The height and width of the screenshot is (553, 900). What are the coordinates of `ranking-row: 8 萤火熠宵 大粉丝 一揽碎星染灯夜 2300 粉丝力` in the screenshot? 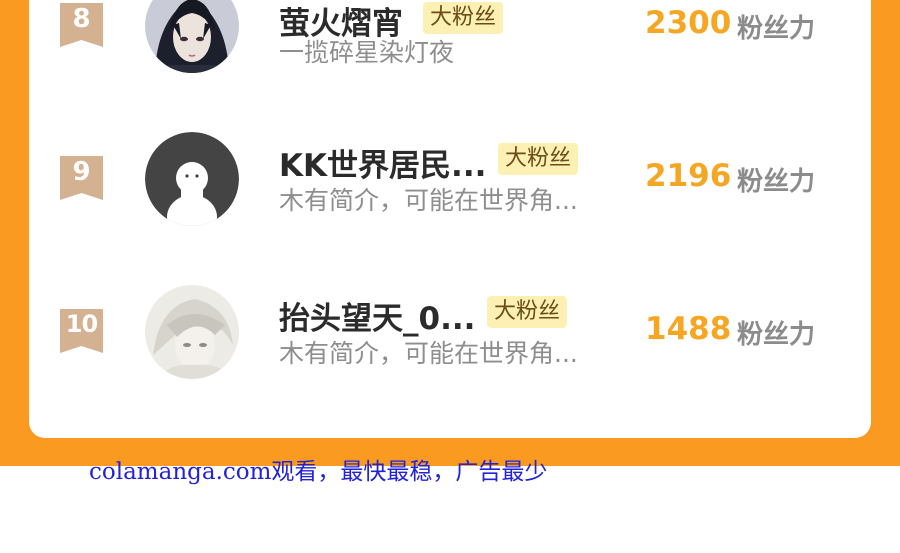 It's located at (450, 36).